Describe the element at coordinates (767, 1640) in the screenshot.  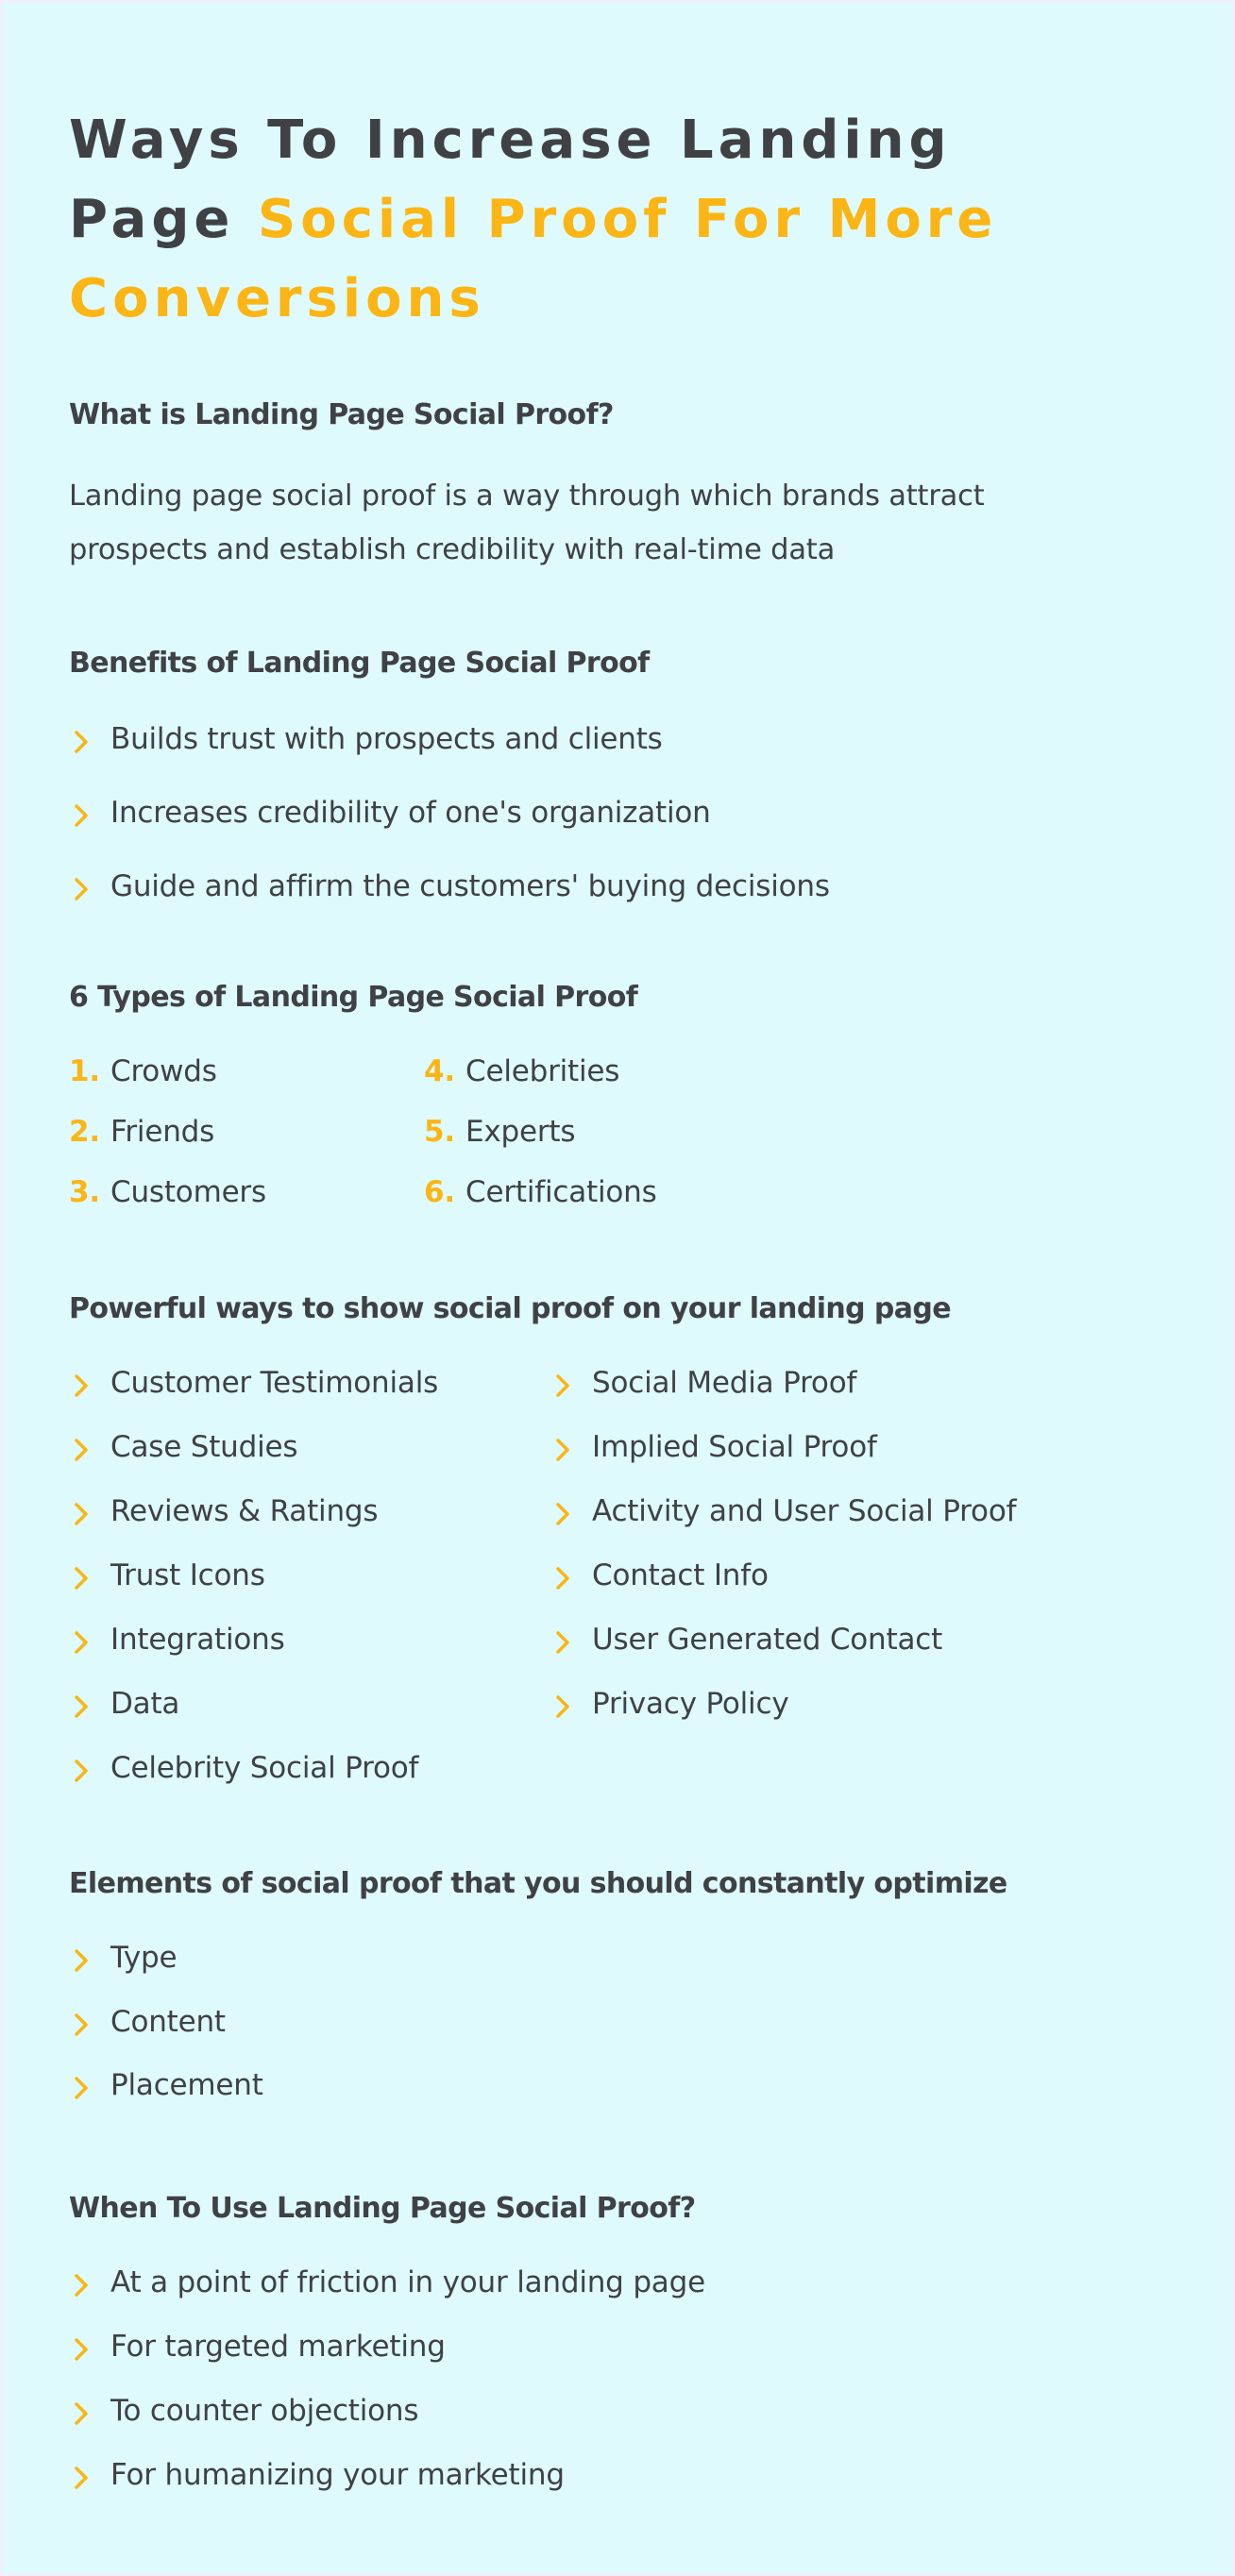
I see `list-item-label: User Generated Contact` at that location.